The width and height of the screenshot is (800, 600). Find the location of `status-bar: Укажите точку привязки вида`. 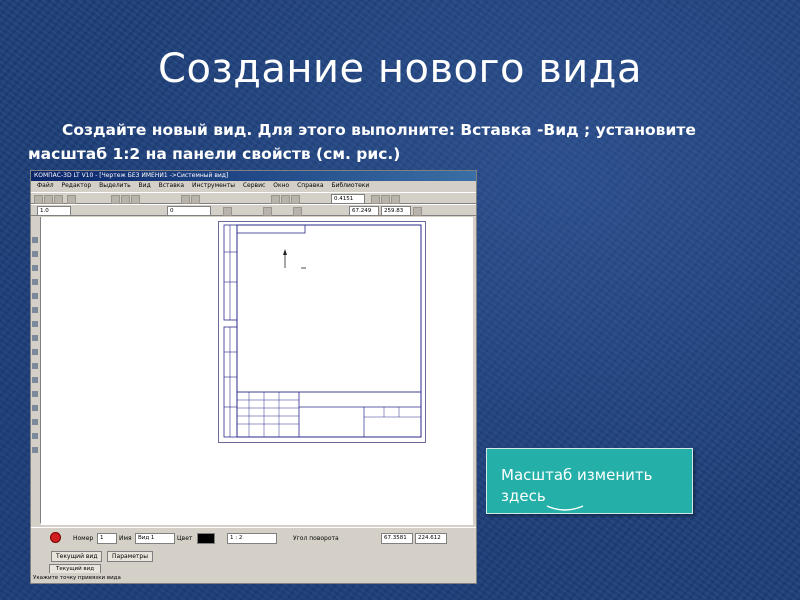

status-bar: Укажите точку привязки вида is located at coordinates (253, 578).